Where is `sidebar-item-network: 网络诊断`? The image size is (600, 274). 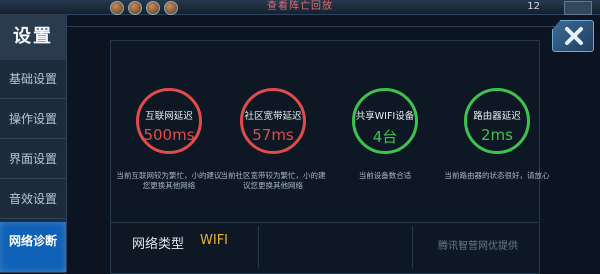
sidebar-item-network: 网络诊断 is located at coordinates (33, 247).